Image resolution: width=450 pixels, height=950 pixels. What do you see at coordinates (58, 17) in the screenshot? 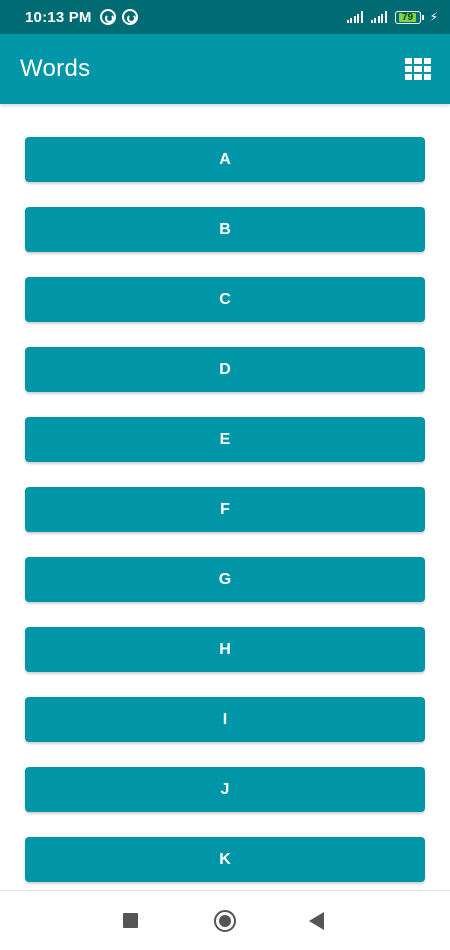
I see `status-time: 10:13 PM` at bounding box center [58, 17].